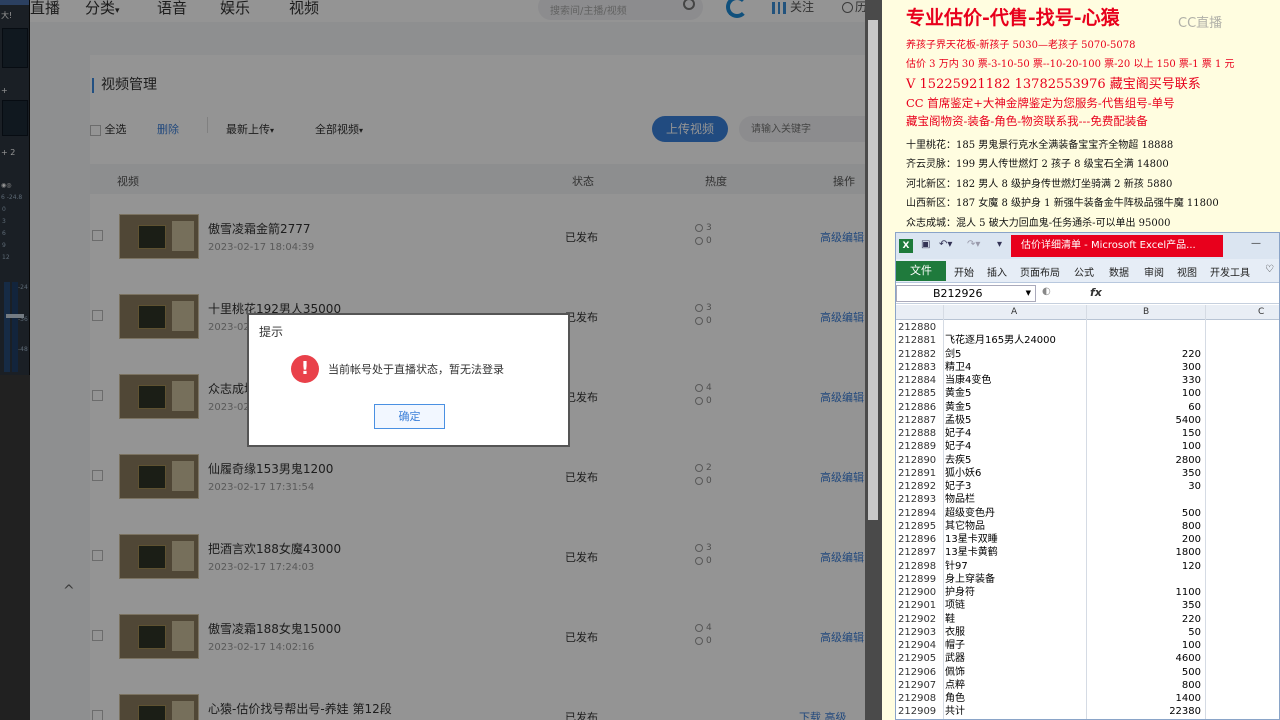 The width and height of the screenshot is (1280, 720). What do you see at coordinates (1014, 312) in the screenshot?
I see `column-header-a: A` at bounding box center [1014, 312].